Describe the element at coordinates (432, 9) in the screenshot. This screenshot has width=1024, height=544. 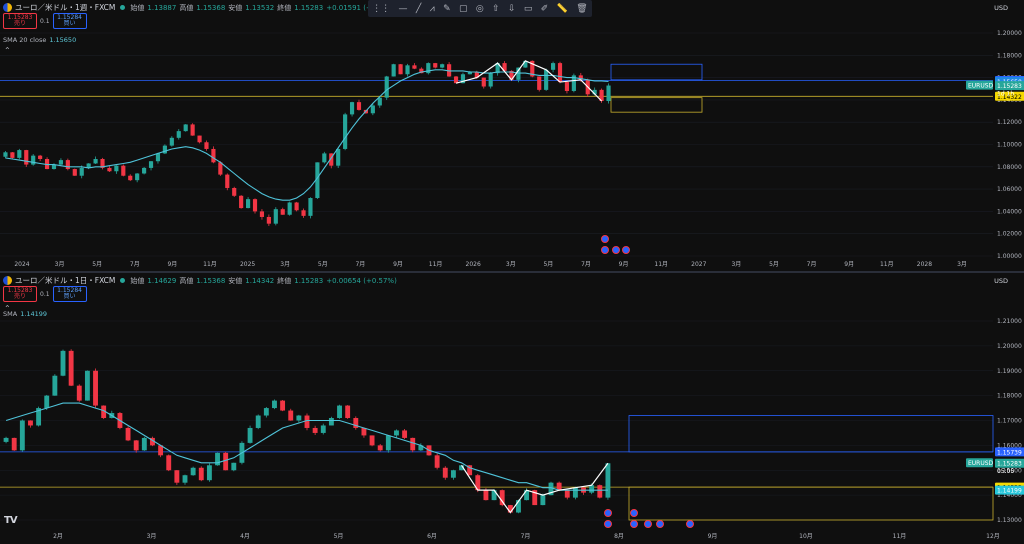
I see `polyline-icon: ⩘` at that location.